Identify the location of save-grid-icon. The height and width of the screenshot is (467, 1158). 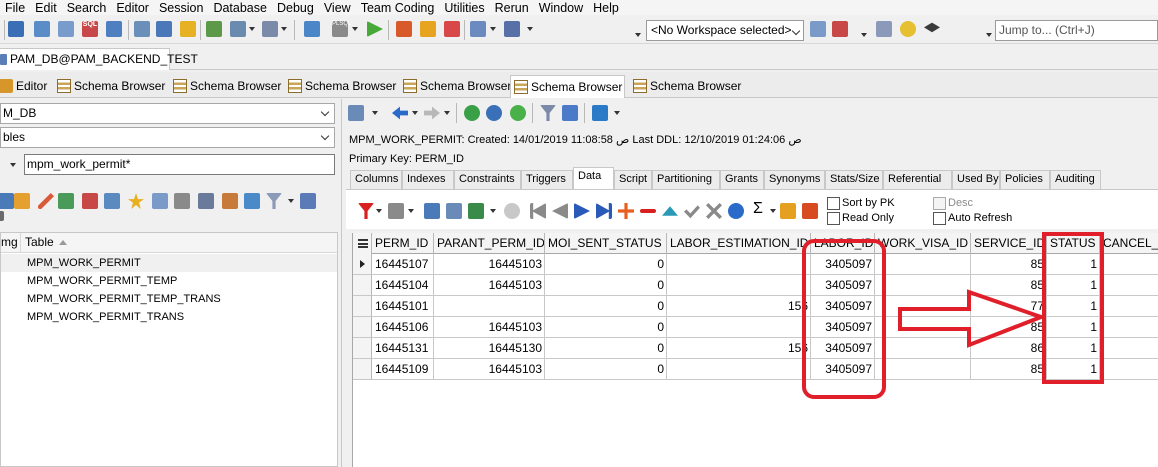
(788, 211).